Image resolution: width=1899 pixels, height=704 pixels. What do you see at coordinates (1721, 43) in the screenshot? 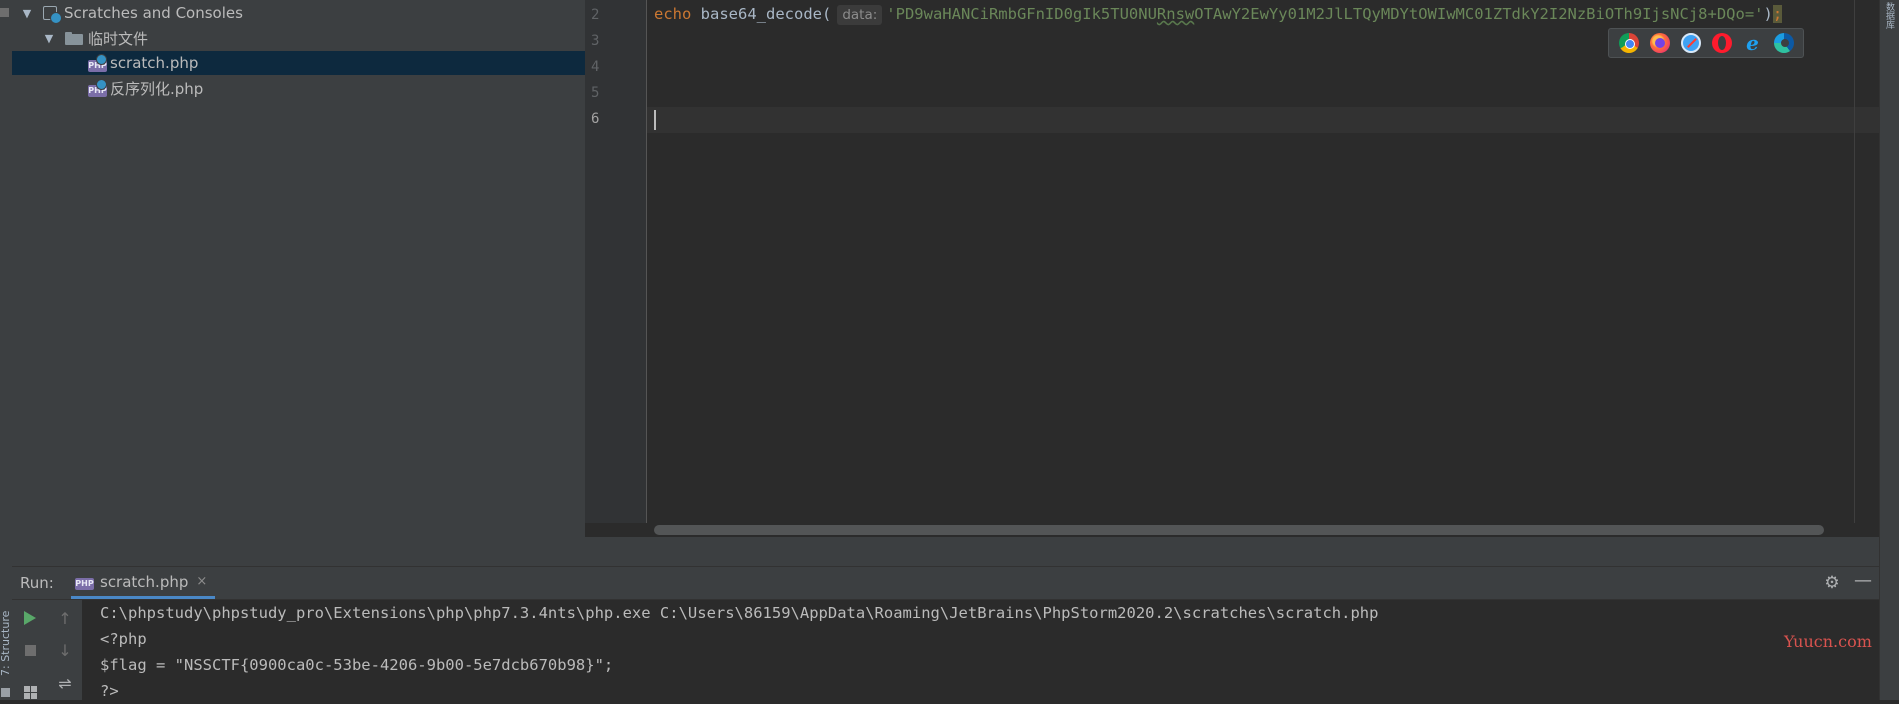
I see `opera-icon` at bounding box center [1721, 43].